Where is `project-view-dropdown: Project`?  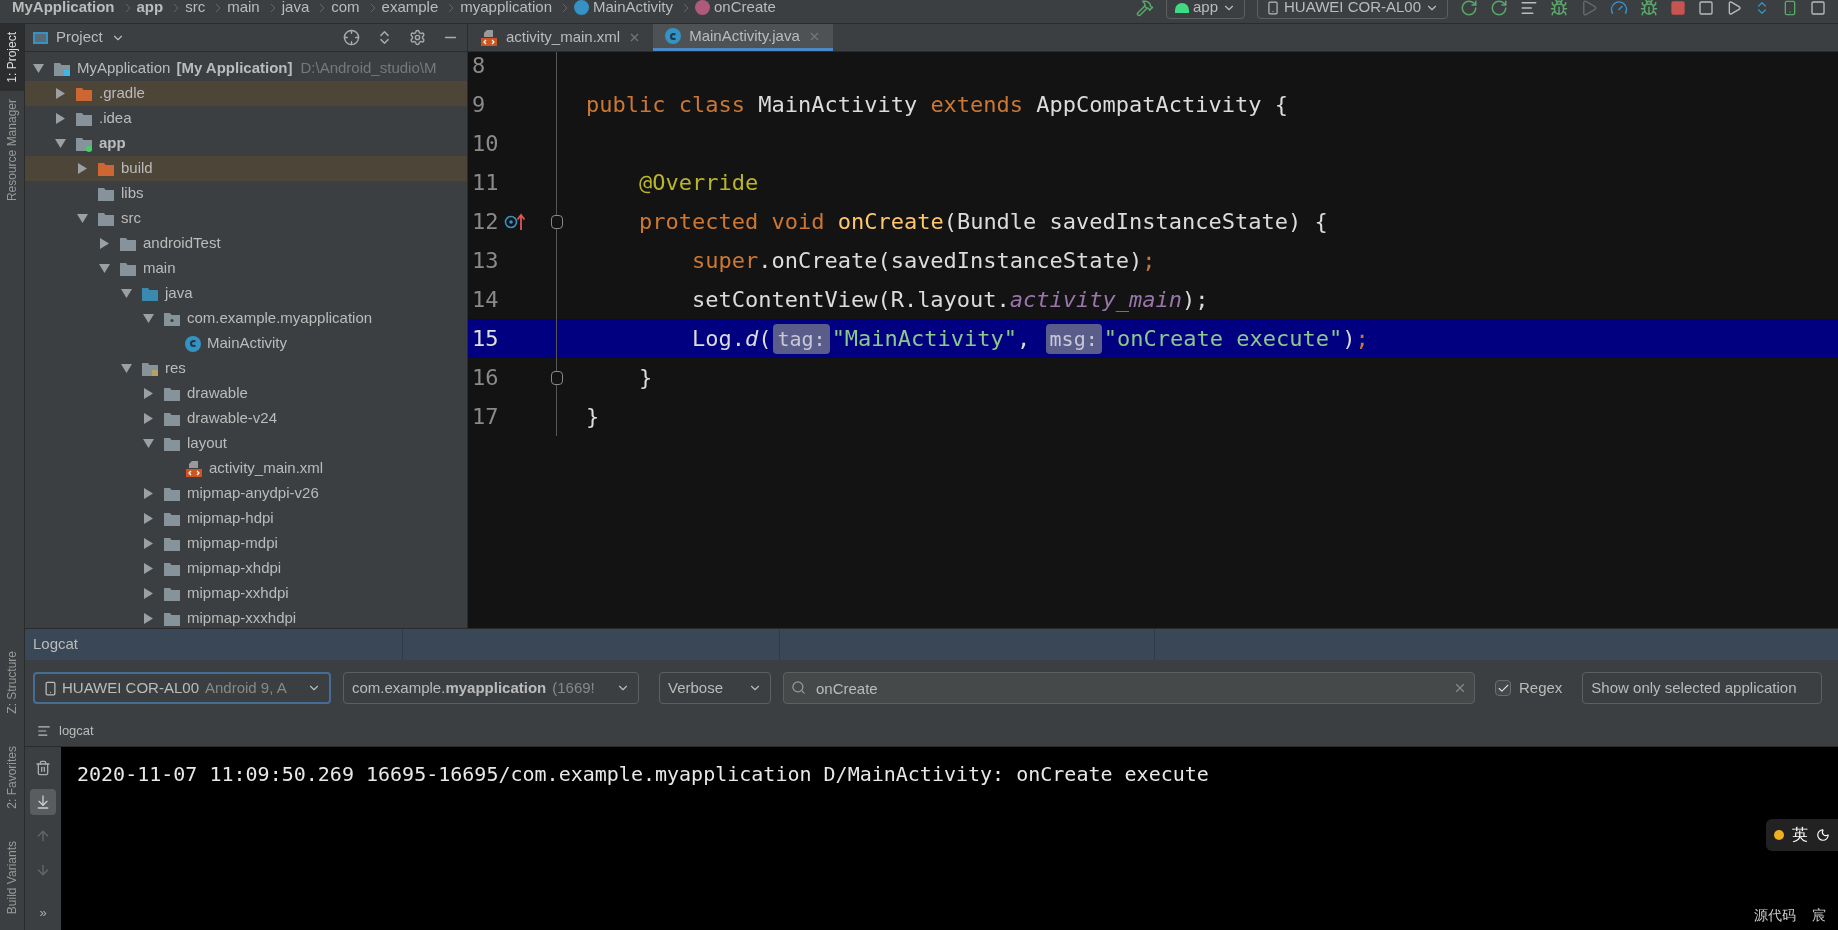
project-view-dropdown: Project is located at coordinates (79, 37).